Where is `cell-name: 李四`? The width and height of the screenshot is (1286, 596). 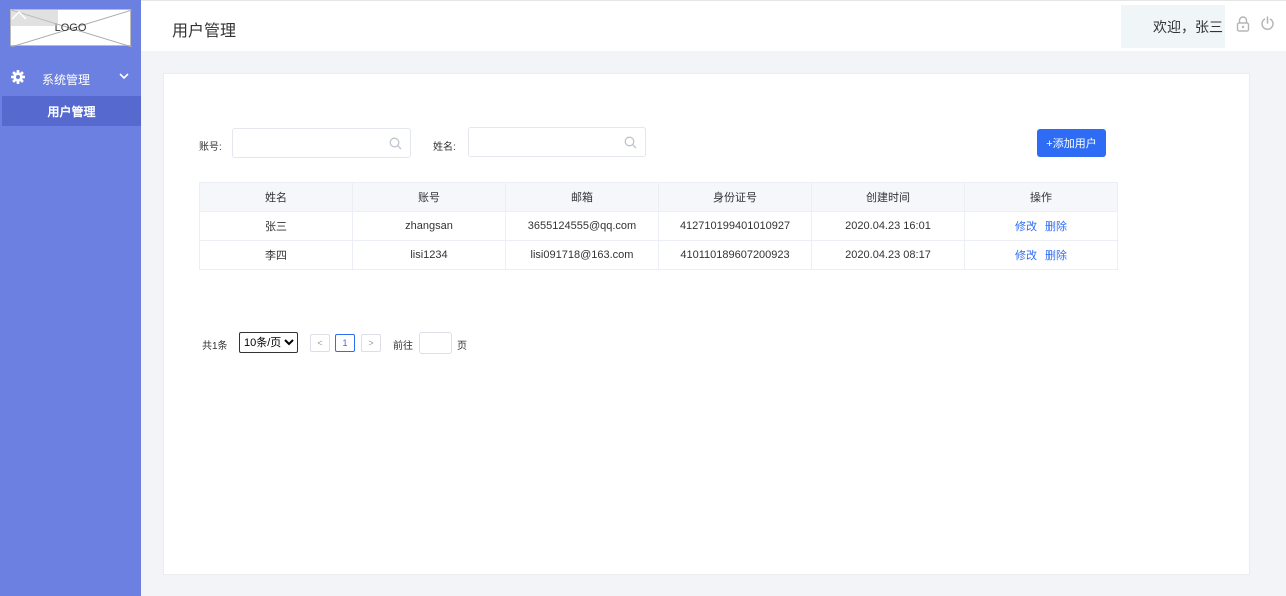 cell-name: 李四 is located at coordinates (276, 255).